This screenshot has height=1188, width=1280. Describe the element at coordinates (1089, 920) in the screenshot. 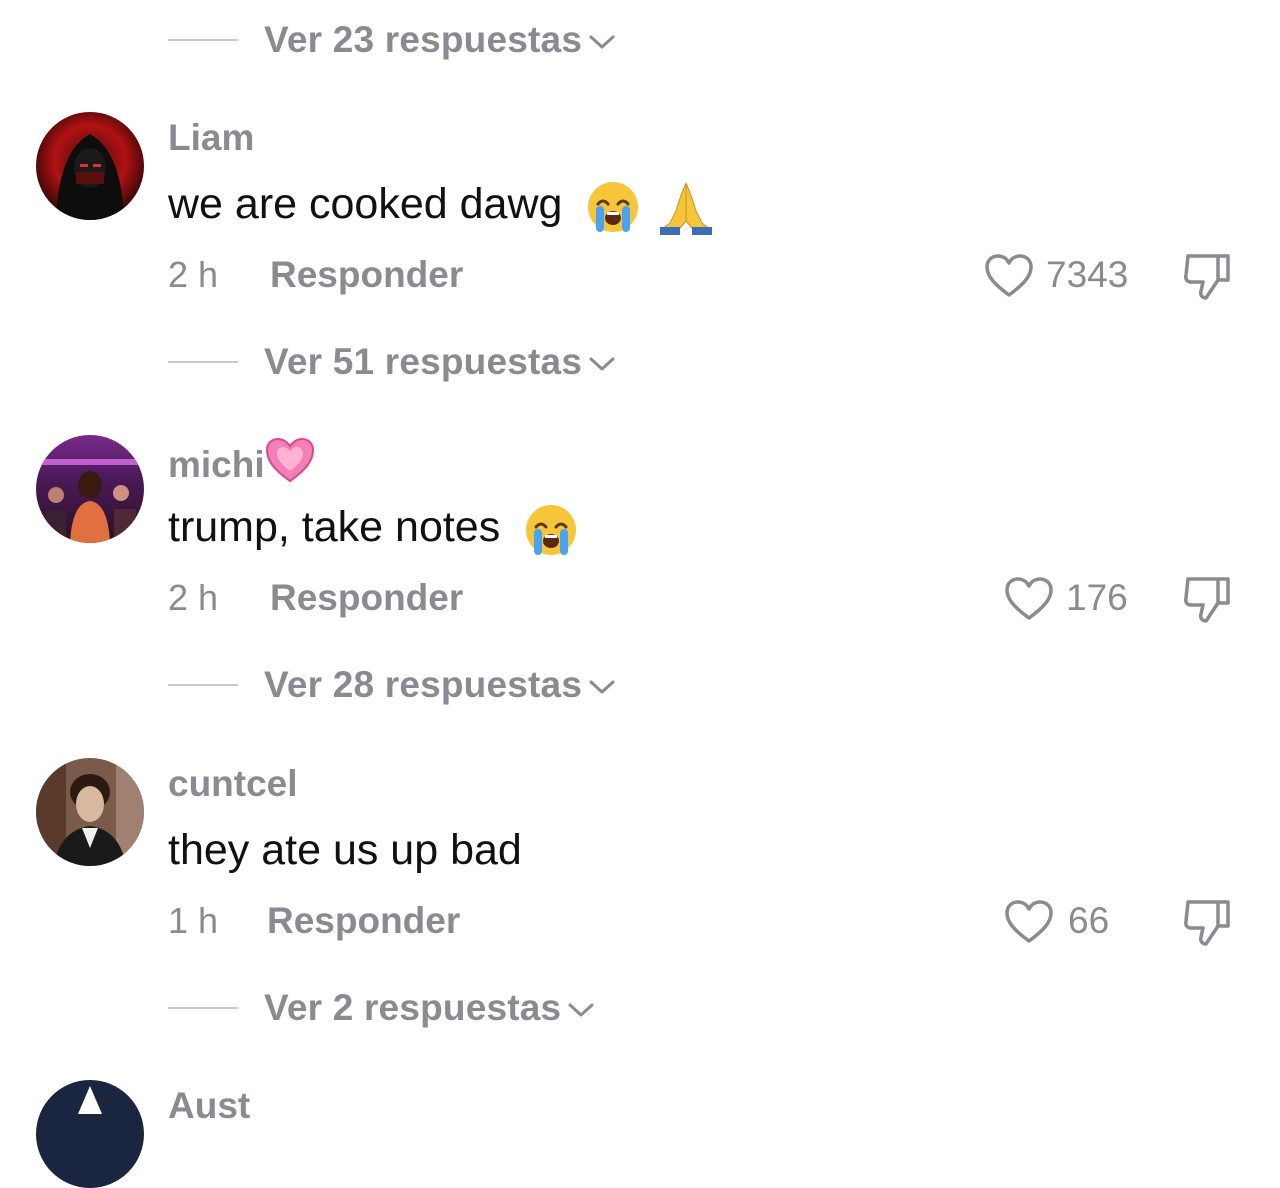

I see `like-count: 66` at that location.